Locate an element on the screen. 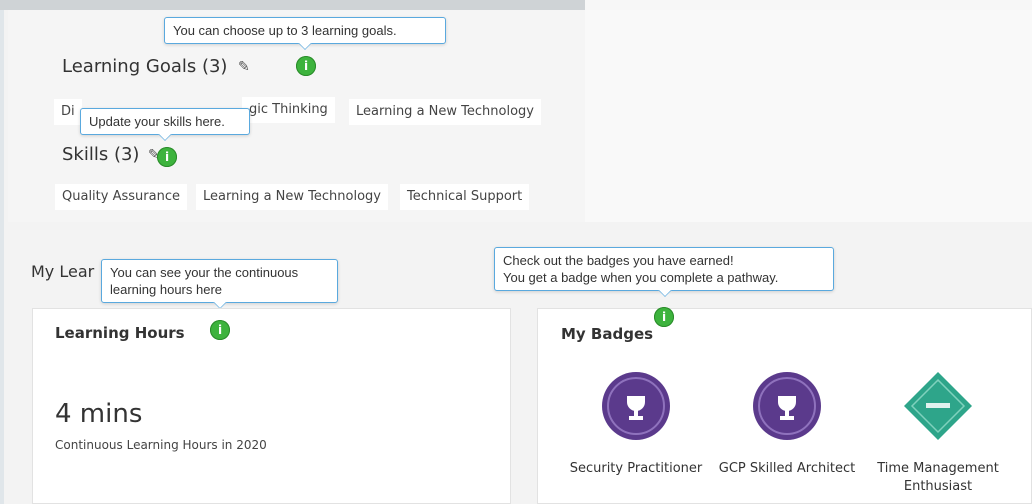 The height and width of the screenshot is (504, 1032). badge-label: Security Practitioner is located at coordinates (636, 468).